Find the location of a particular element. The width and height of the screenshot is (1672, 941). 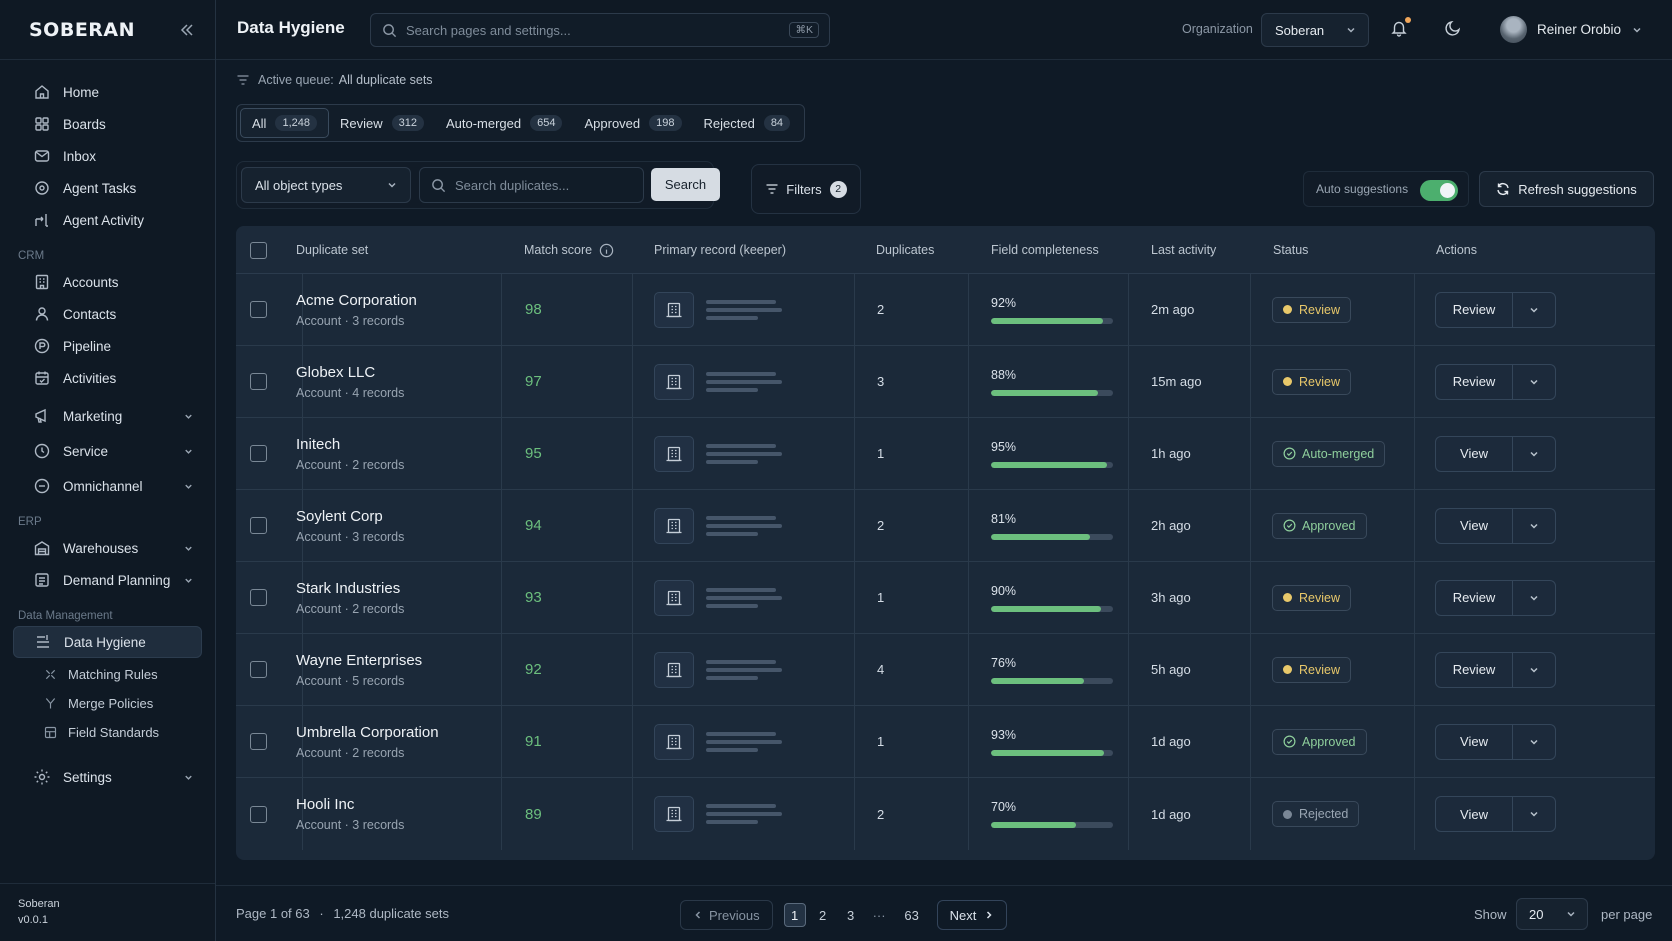

organization-select: Soberan is located at coordinates (1315, 30).